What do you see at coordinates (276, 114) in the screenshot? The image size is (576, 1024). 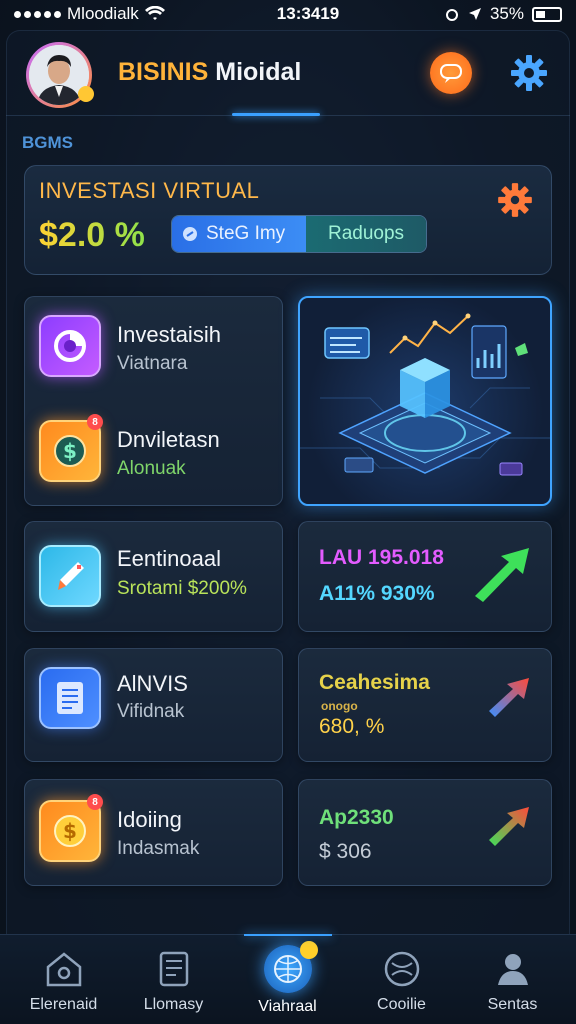 I see `header-tab-indicator` at bounding box center [276, 114].